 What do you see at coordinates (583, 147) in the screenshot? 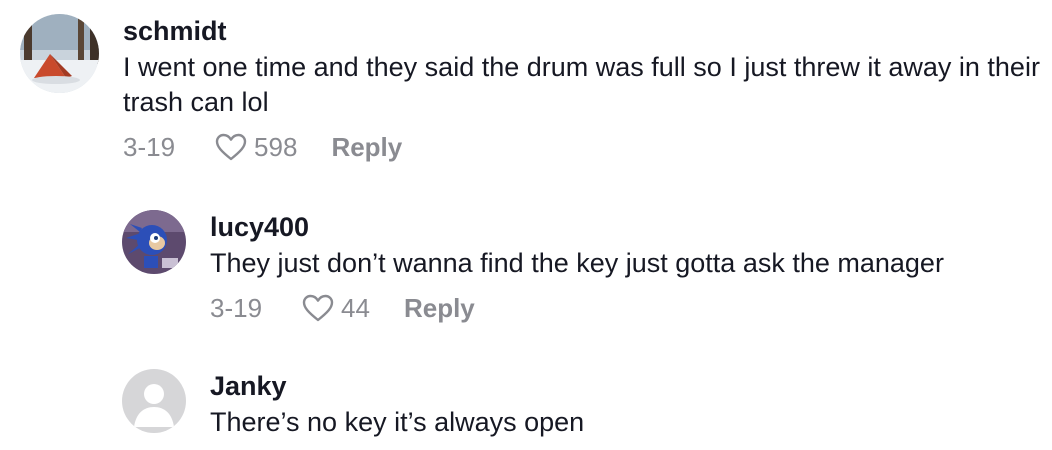
I see `comment-meta: 3-19 598 Reply` at bounding box center [583, 147].